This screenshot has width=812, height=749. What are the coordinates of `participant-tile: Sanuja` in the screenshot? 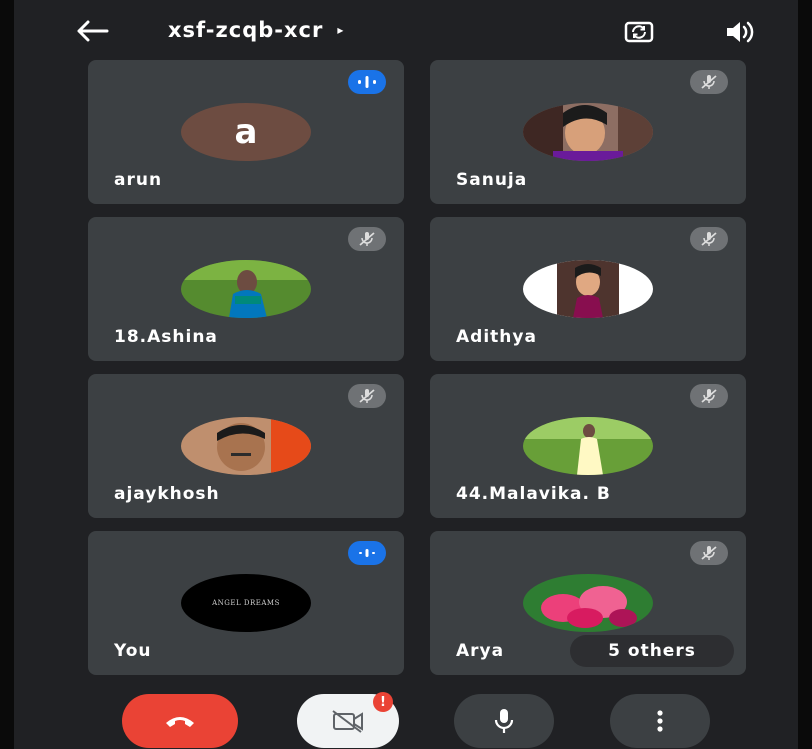 It's located at (588, 132).